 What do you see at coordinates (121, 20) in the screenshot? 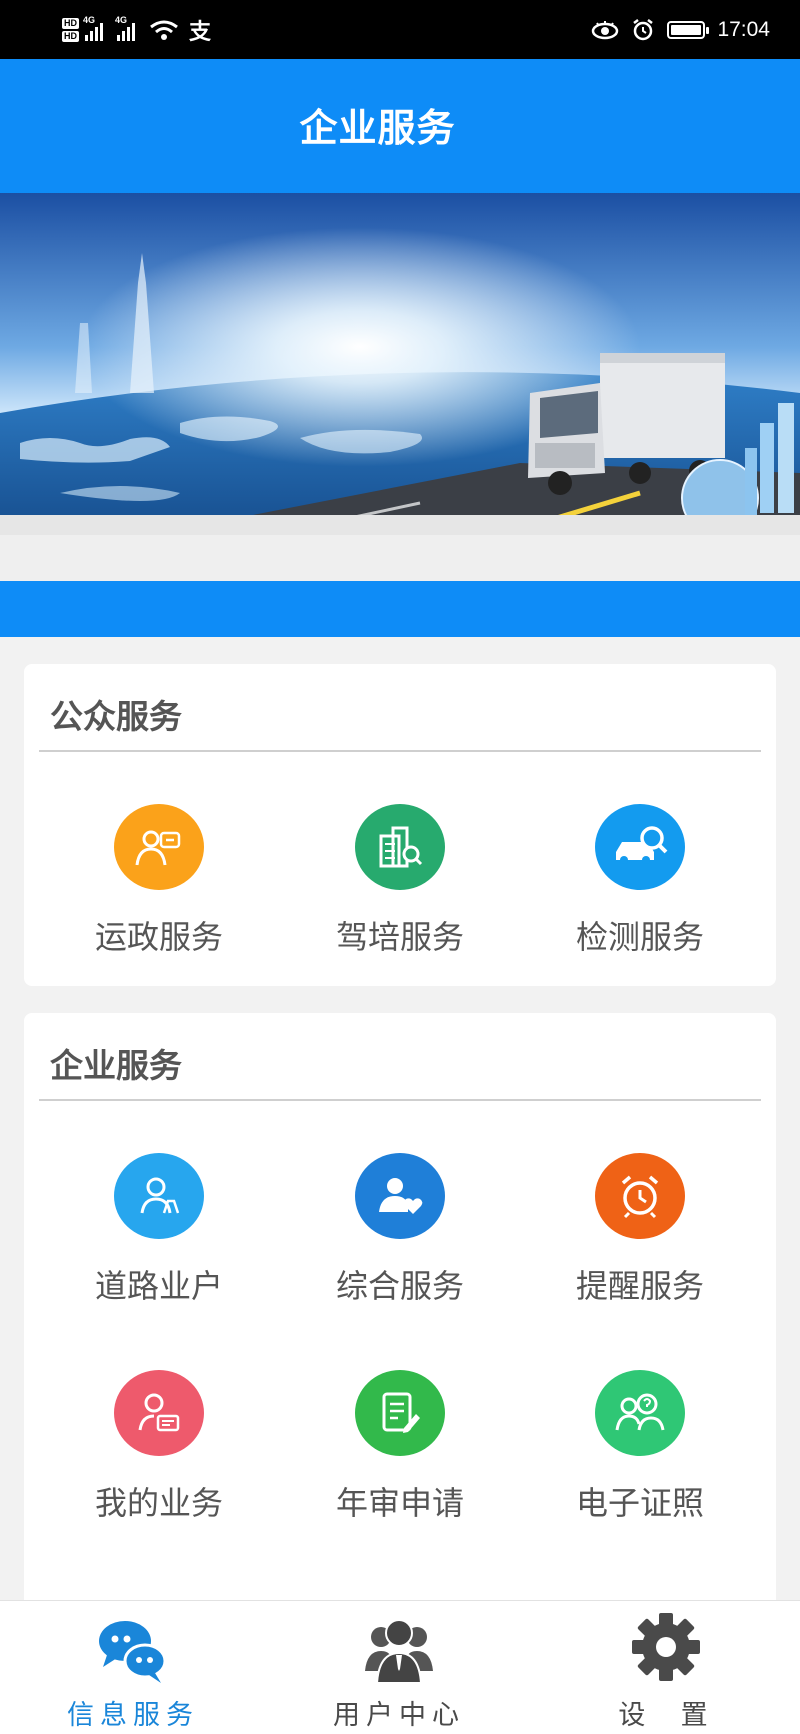
I see `network-type-2: 4G` at bounding box center [121, 20].